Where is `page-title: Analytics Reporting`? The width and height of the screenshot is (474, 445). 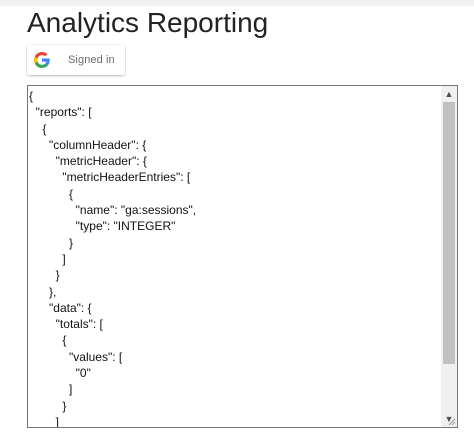 page-title: Analytics Reporting is located at coordinates (148, 22).